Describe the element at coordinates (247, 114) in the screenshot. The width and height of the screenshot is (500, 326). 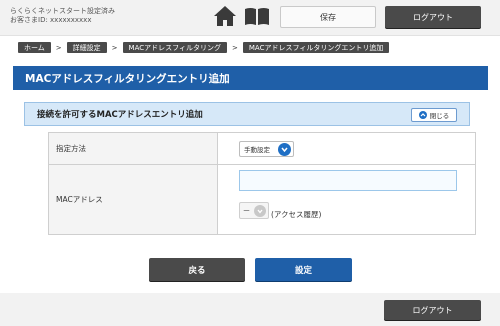
I see `section-header: 接続を許可するMACアドレスエントリ追加 閉じる` at that location.